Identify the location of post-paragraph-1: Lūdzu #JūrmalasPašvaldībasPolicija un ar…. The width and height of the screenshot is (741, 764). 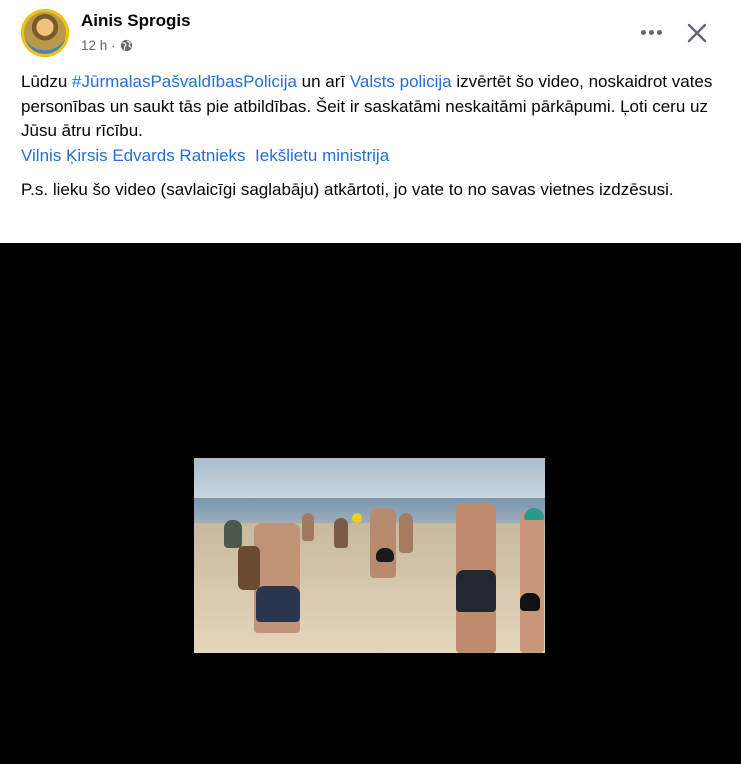
(367, 106).